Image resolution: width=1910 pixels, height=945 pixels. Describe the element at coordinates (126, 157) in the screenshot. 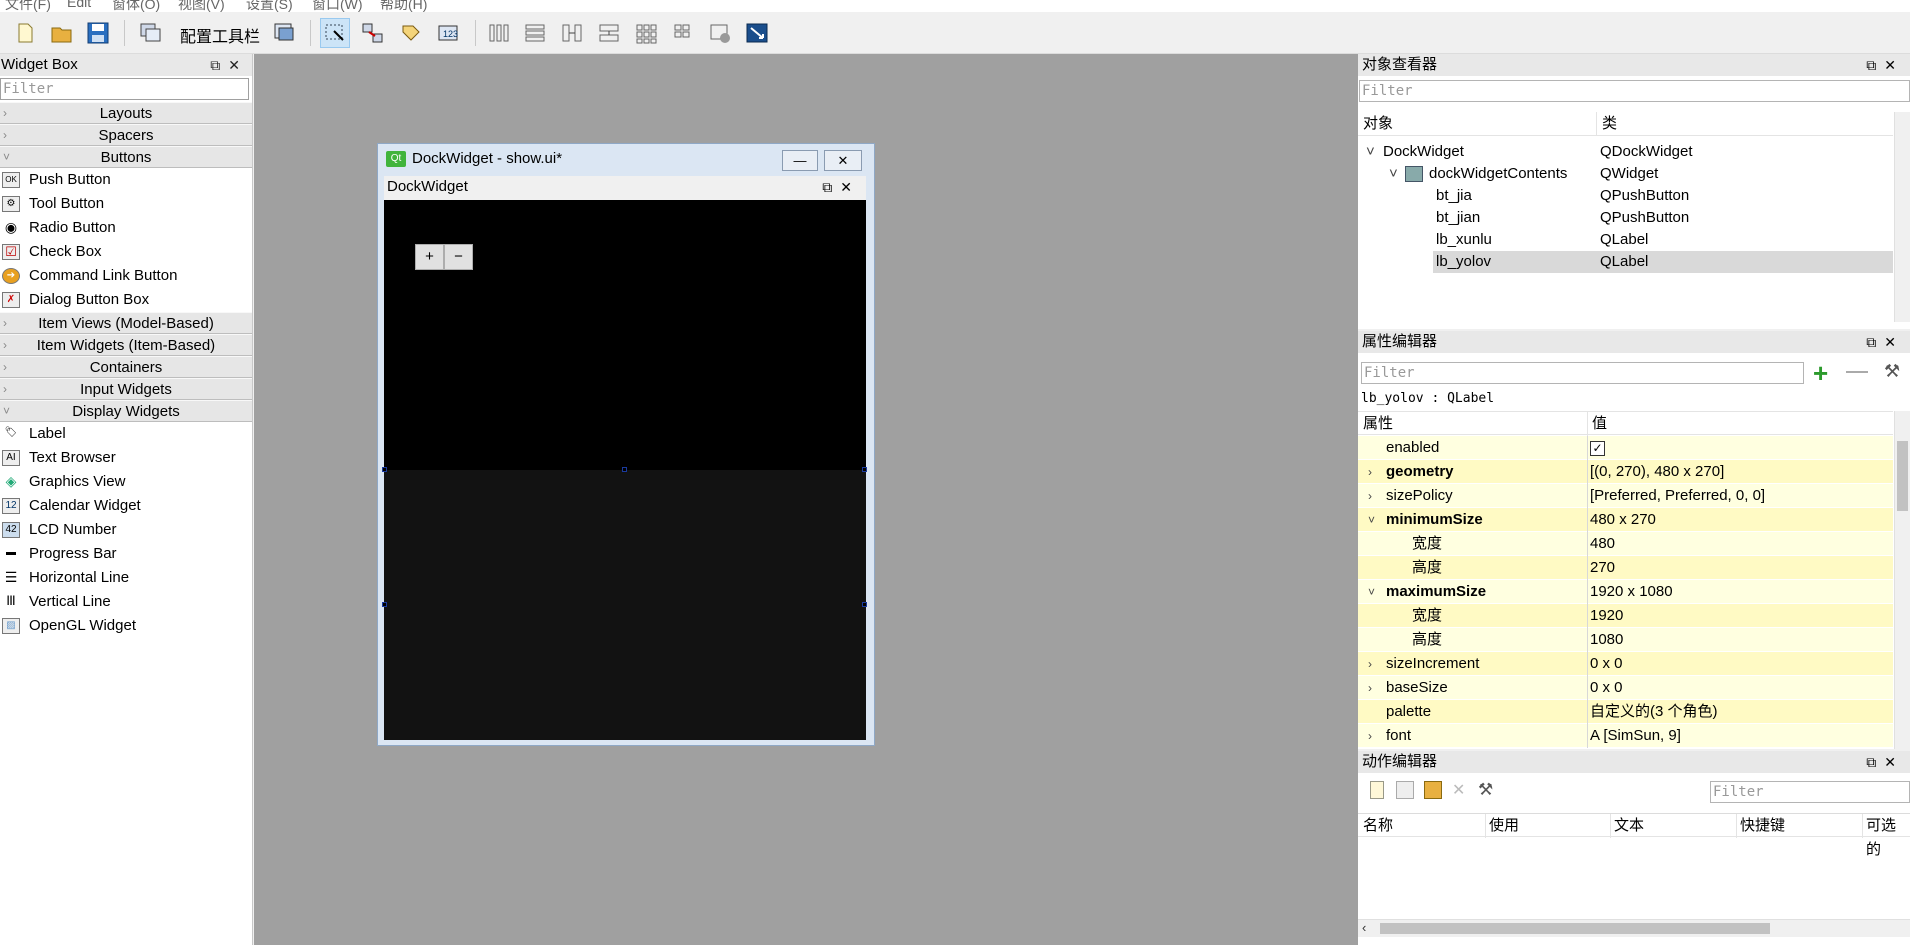

I see `category-buttons: ˅ Buttons` at that location.